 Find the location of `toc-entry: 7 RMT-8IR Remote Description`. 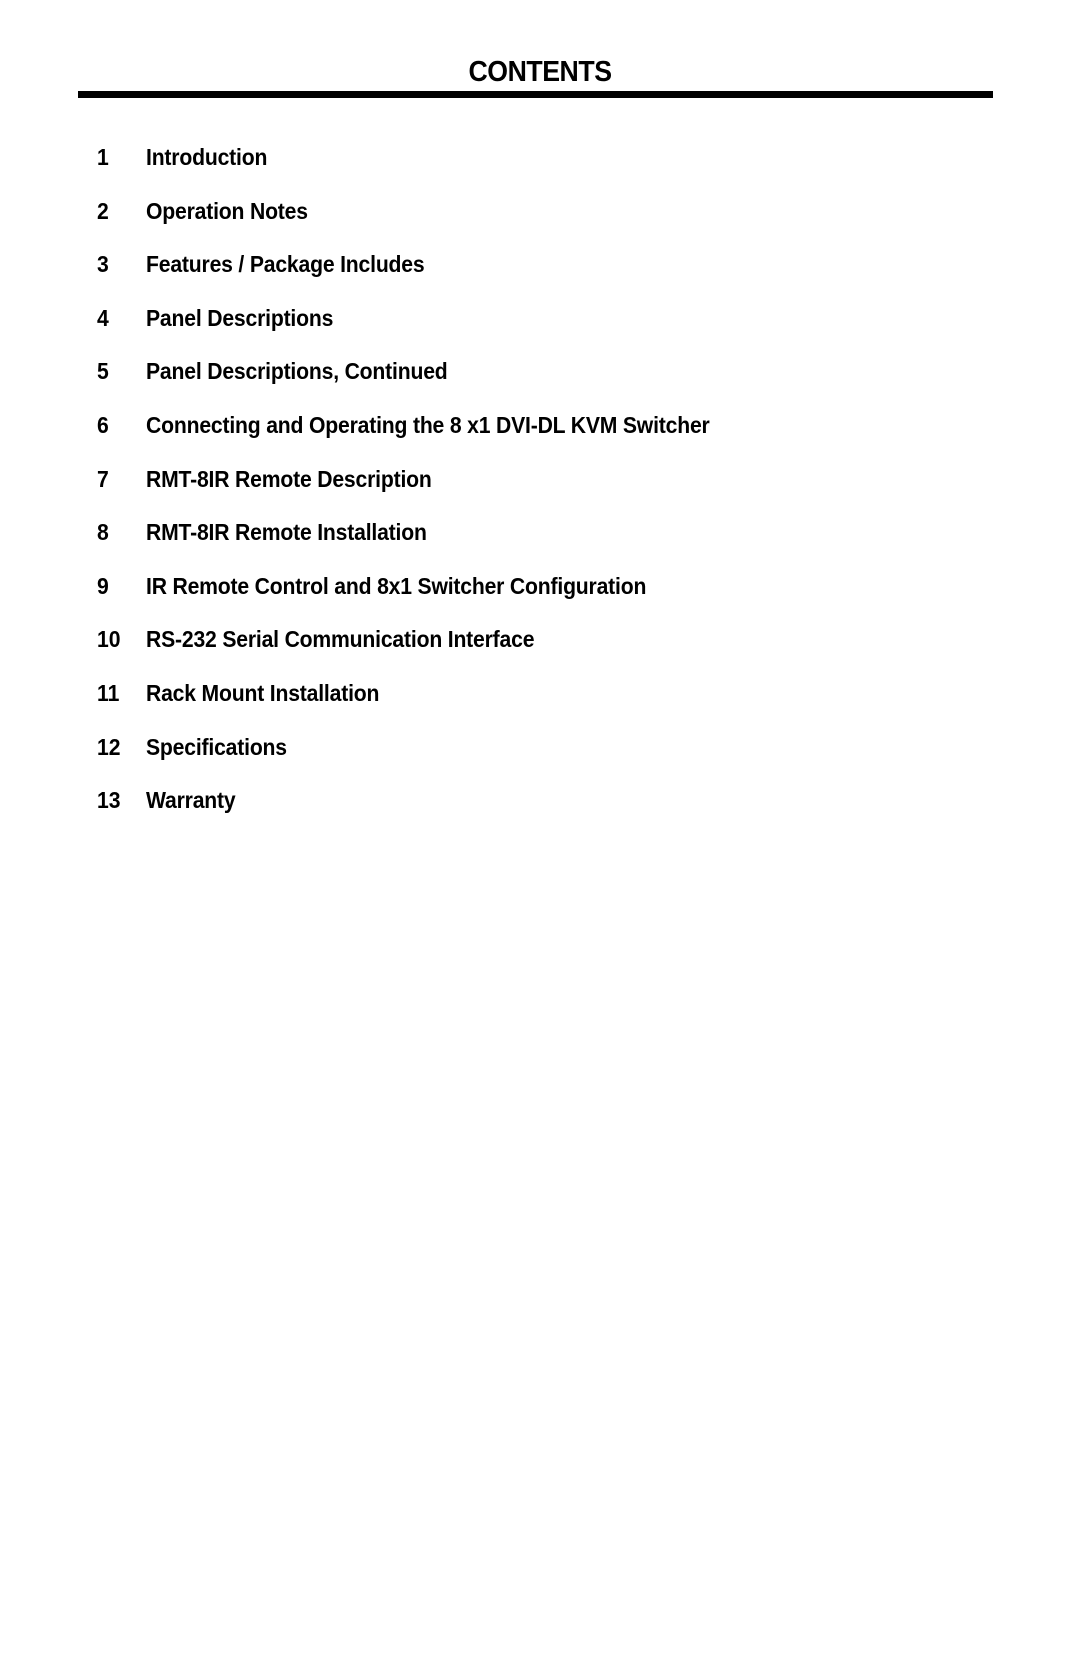

toc-entry: 7 RMT-8IR Remote Description is located at coordinates (428, 492).